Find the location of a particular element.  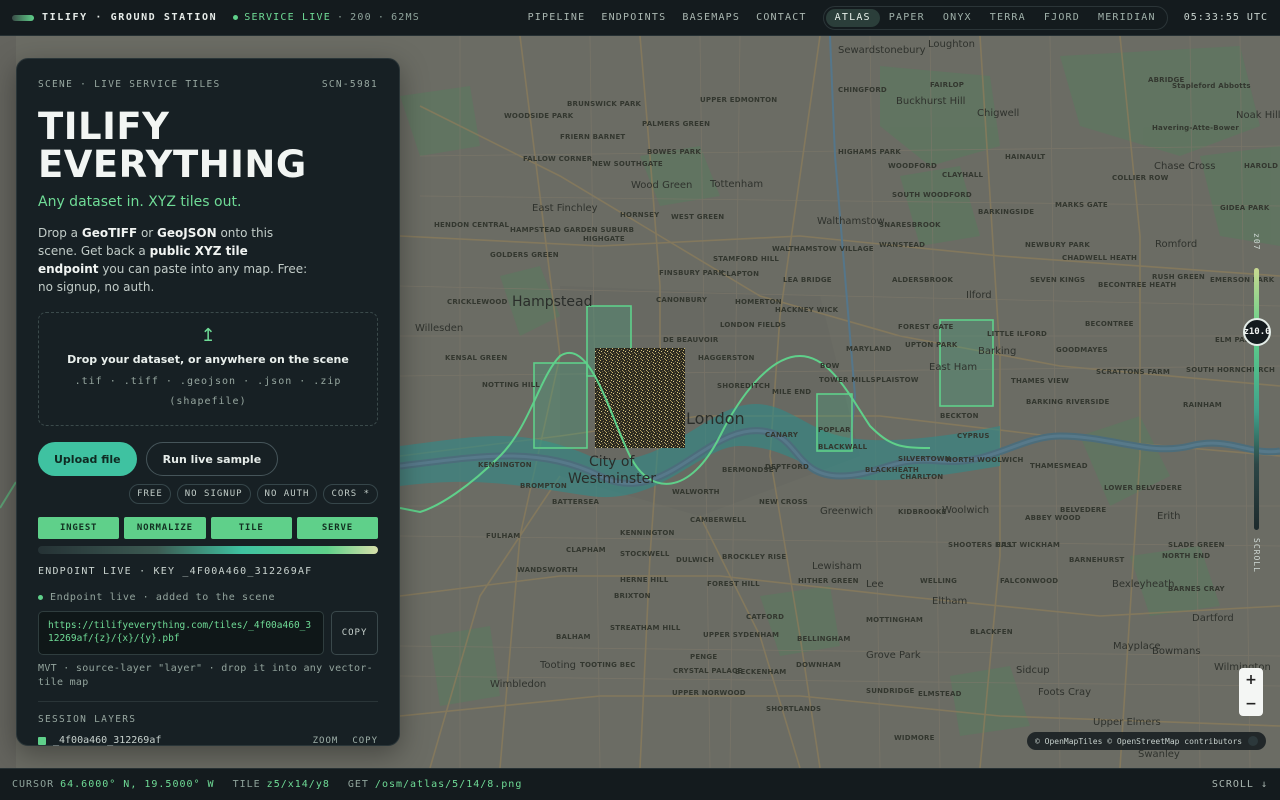

cursor-readout: CURSOR 64.6000° N, 19.5000° W is located at coordinates (113, 784).